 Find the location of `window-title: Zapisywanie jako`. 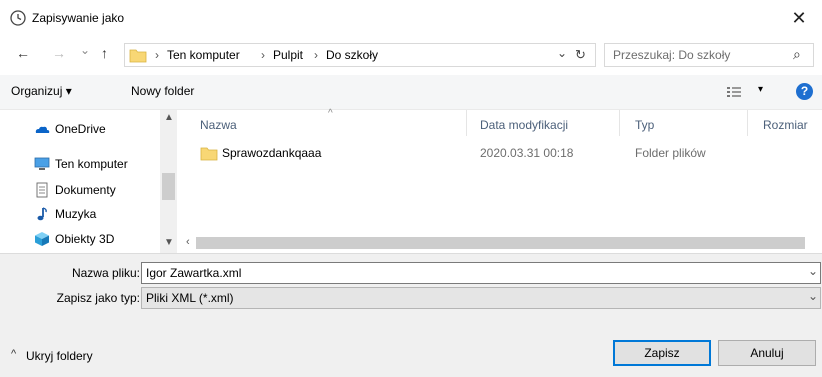

window-title: Zapisywanie jako is located at coordinates (78, 18).